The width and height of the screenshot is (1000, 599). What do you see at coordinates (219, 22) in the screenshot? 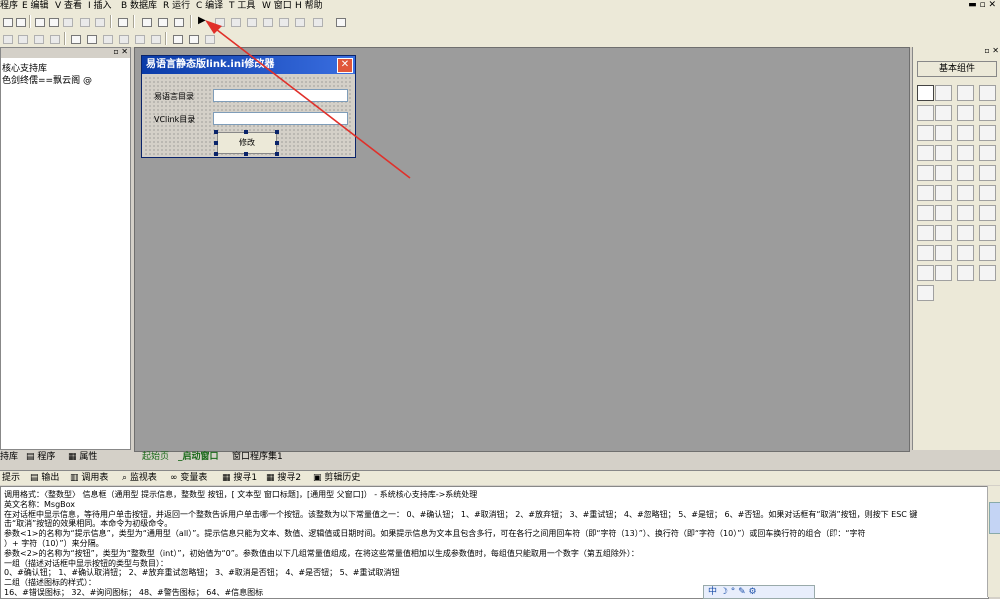
I see `stop-icon` at bounding box center [219, 22].